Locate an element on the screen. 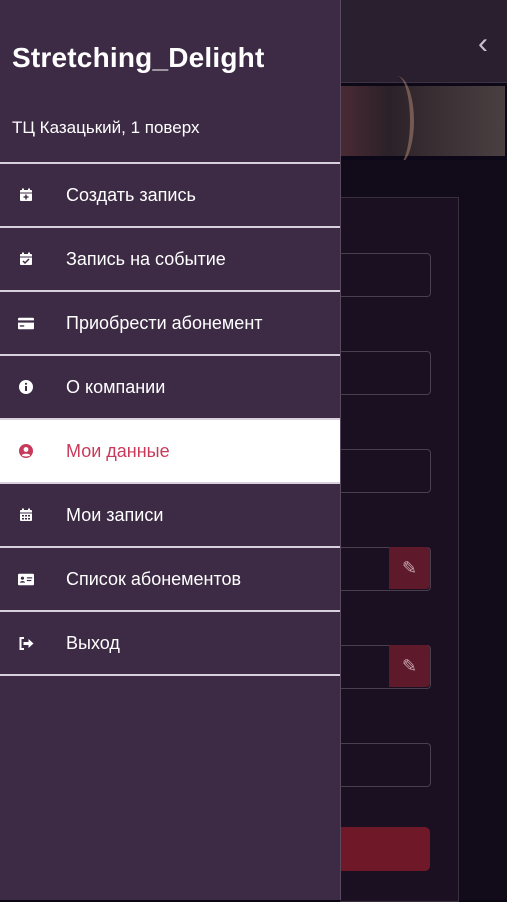  menu-item-buy-subscription: Приобрести абонемент is located at coordinates (170, 324).